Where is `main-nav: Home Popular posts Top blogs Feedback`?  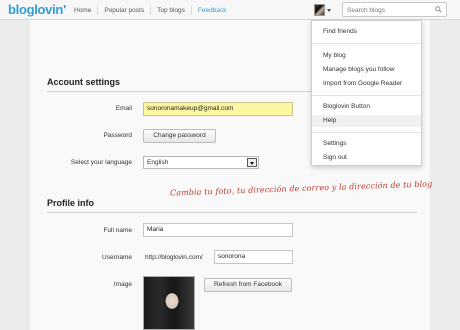
main-nav: Home Popular posts Top blogs Feedback is located at coordinates (150, 10).